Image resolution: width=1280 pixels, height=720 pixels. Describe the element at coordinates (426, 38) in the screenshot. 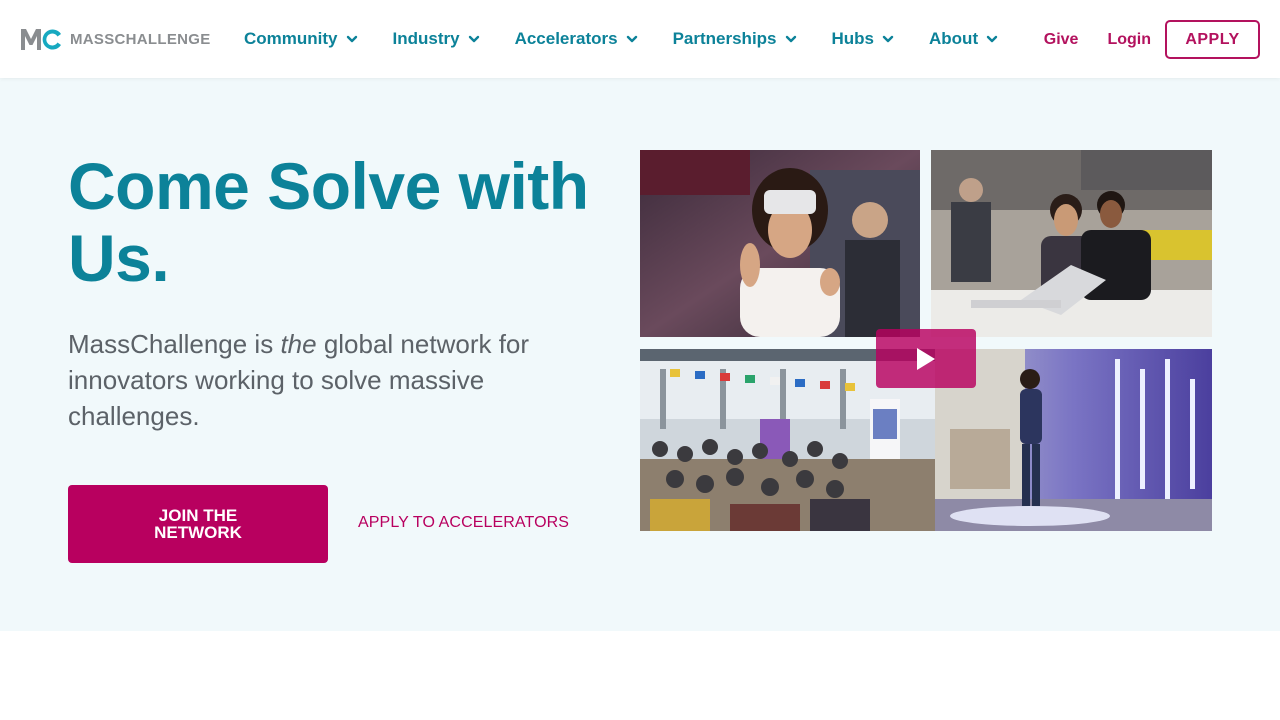

I see `nav-item-label: Industry` at that location.